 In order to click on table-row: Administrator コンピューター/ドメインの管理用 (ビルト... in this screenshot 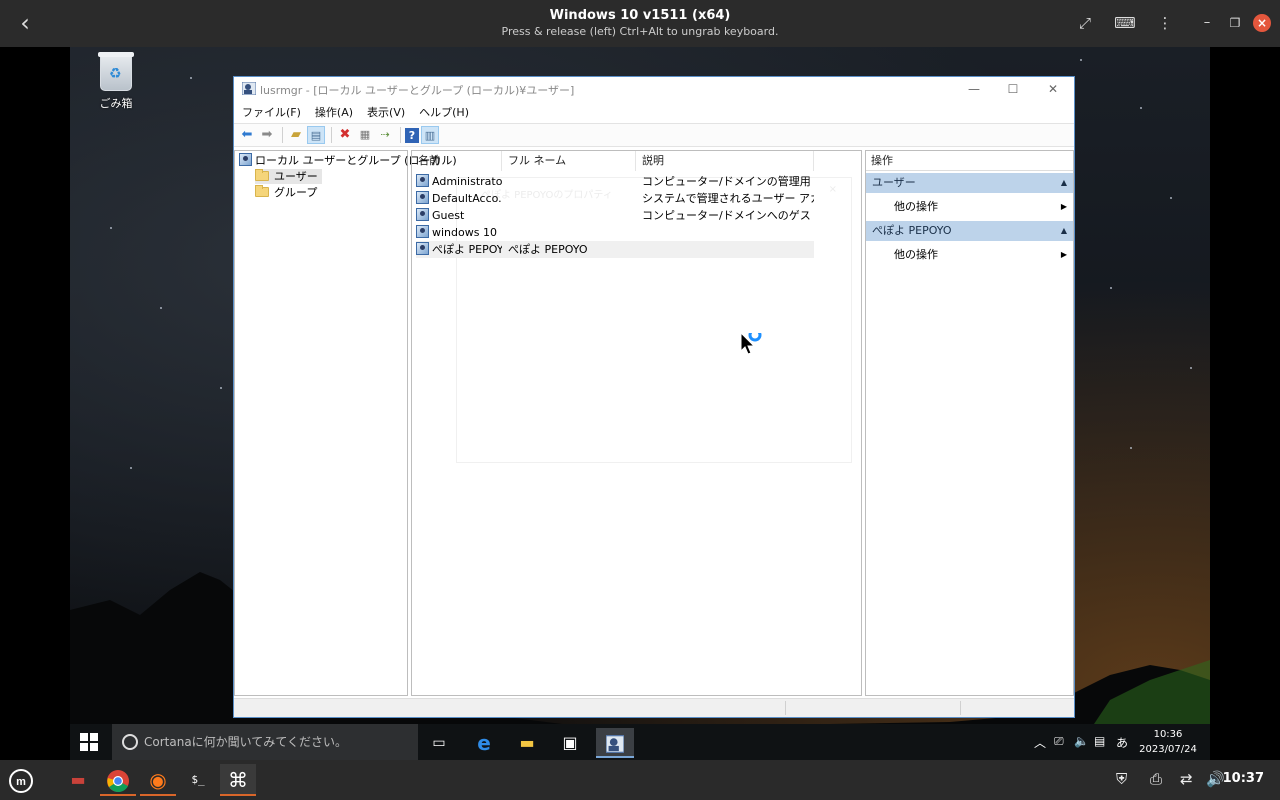, I will do `click(615, 181)`.